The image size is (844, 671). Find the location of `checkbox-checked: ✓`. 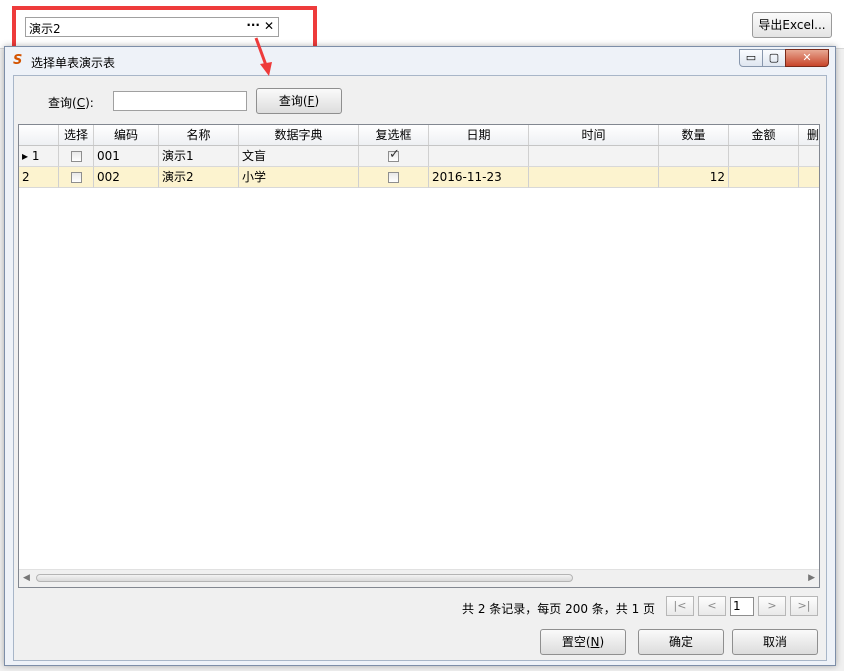

checkbox-checked: ✓ is located at coordinates (394, 154).